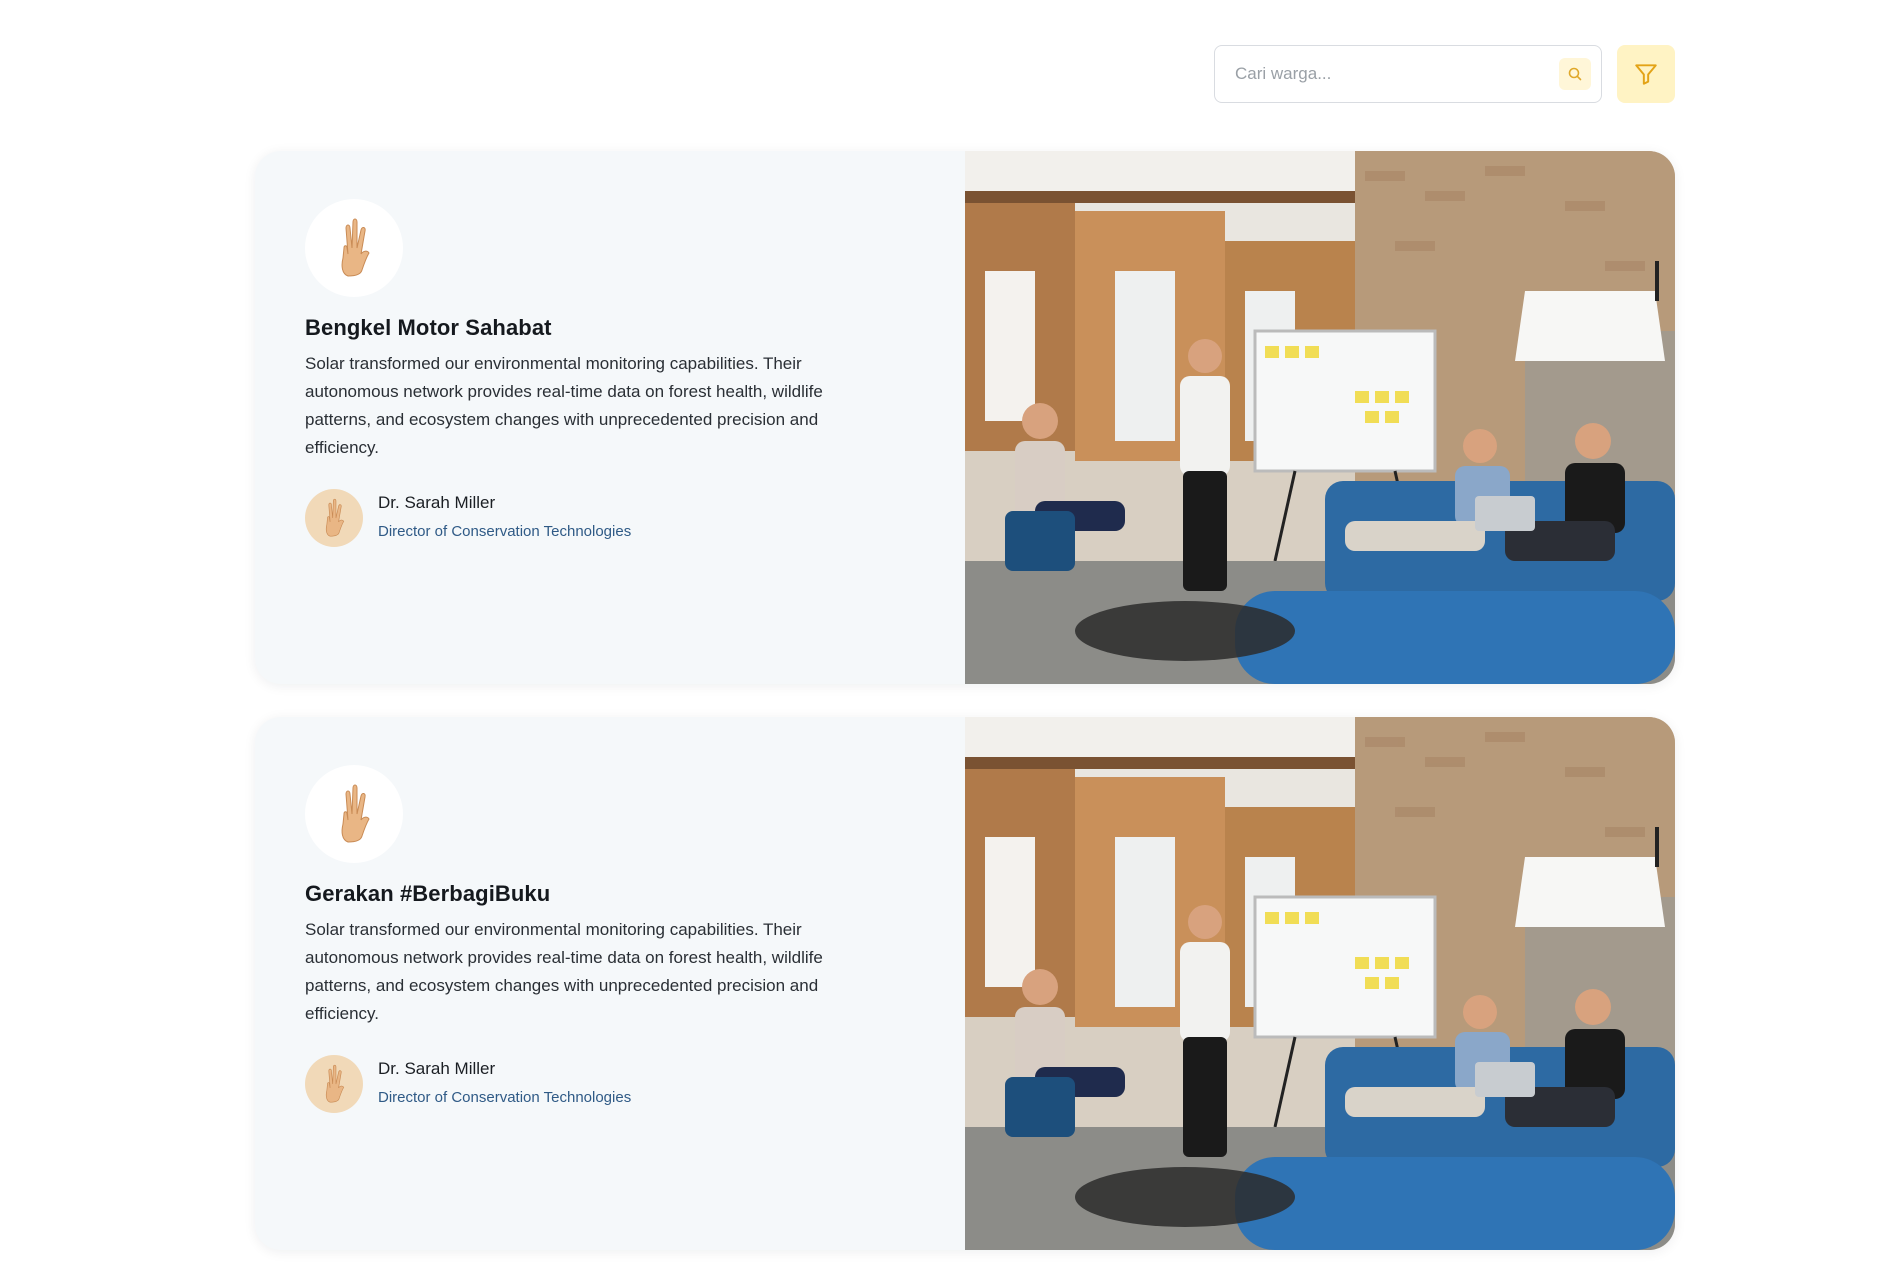  I want to click on search-input, so click(1380, 74).